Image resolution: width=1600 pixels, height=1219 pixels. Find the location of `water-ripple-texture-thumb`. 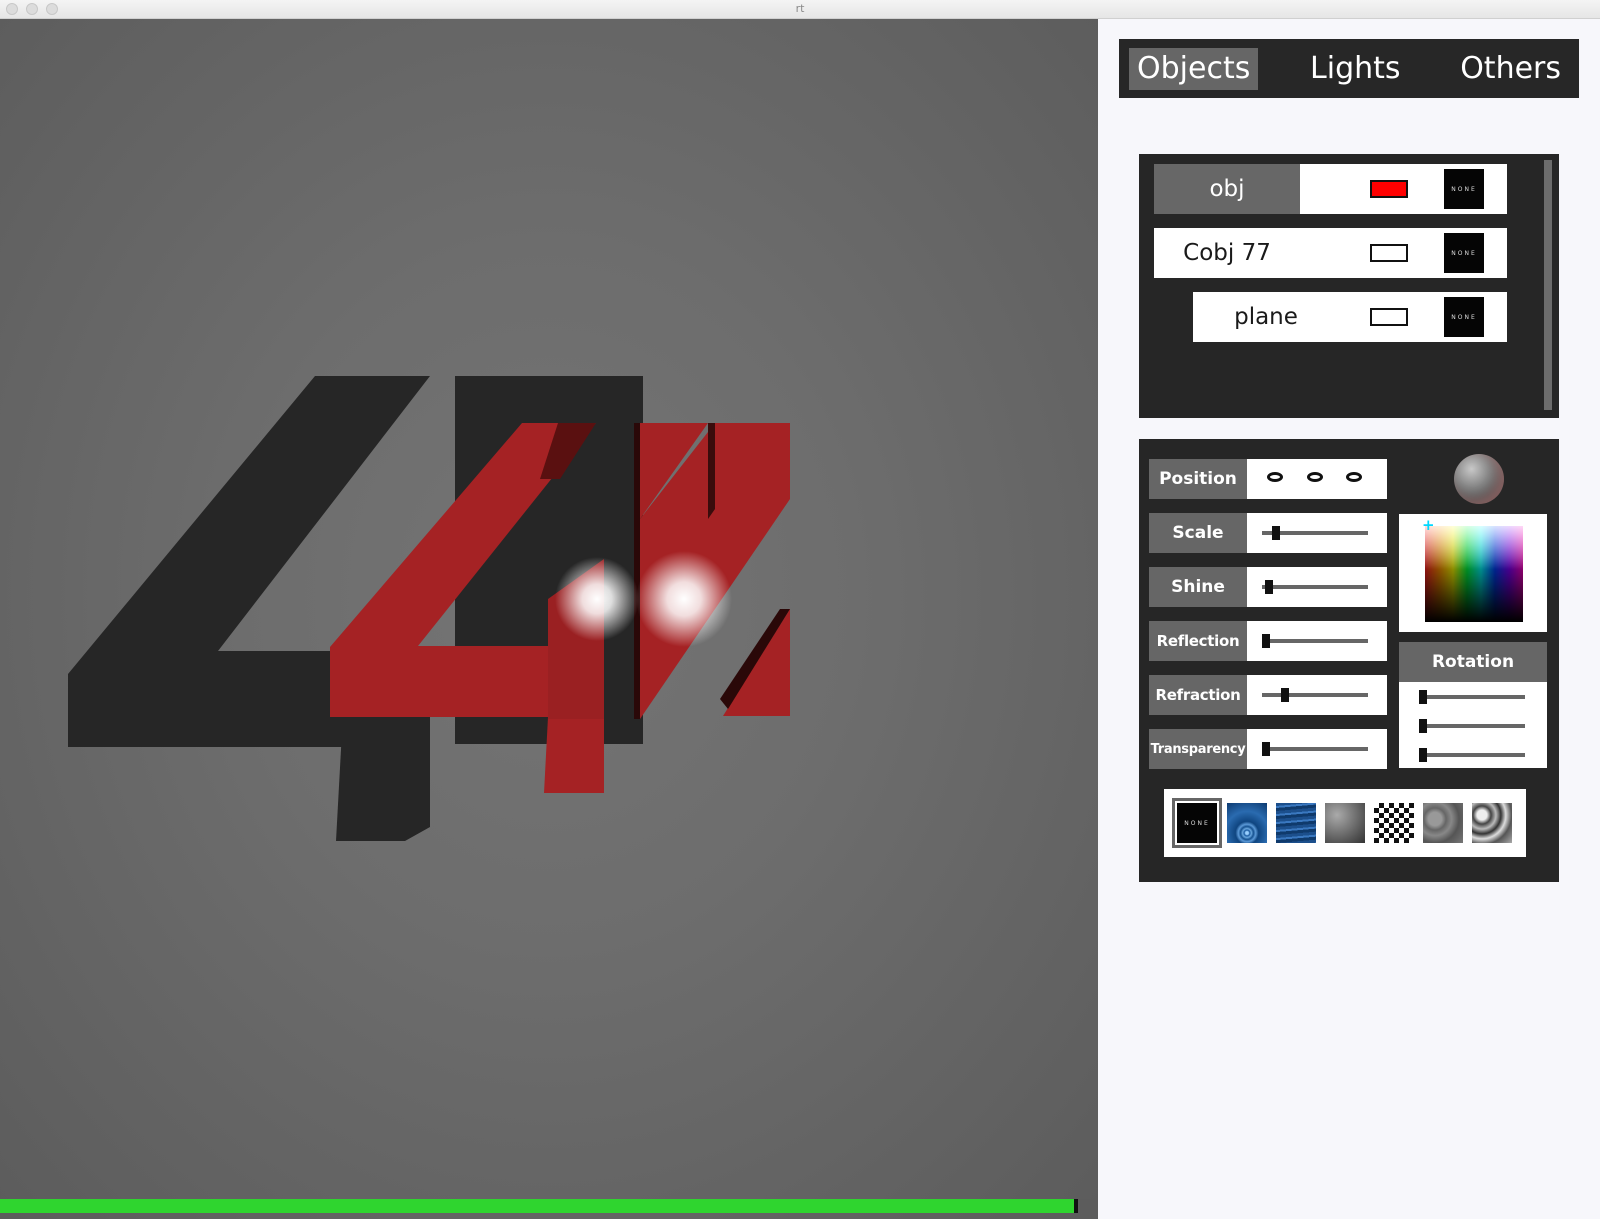

water-ripple-texture-thumb is located at coordinates (1247, 823).